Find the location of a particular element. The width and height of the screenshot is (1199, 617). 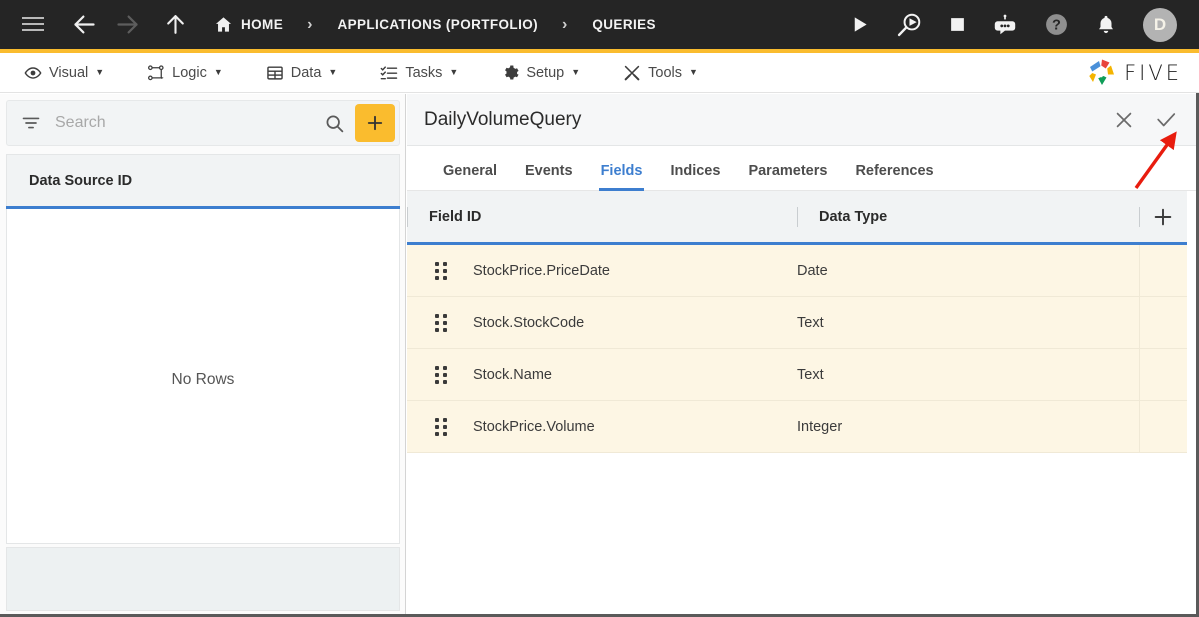

stop-icon is located at coordinates (957, 24).